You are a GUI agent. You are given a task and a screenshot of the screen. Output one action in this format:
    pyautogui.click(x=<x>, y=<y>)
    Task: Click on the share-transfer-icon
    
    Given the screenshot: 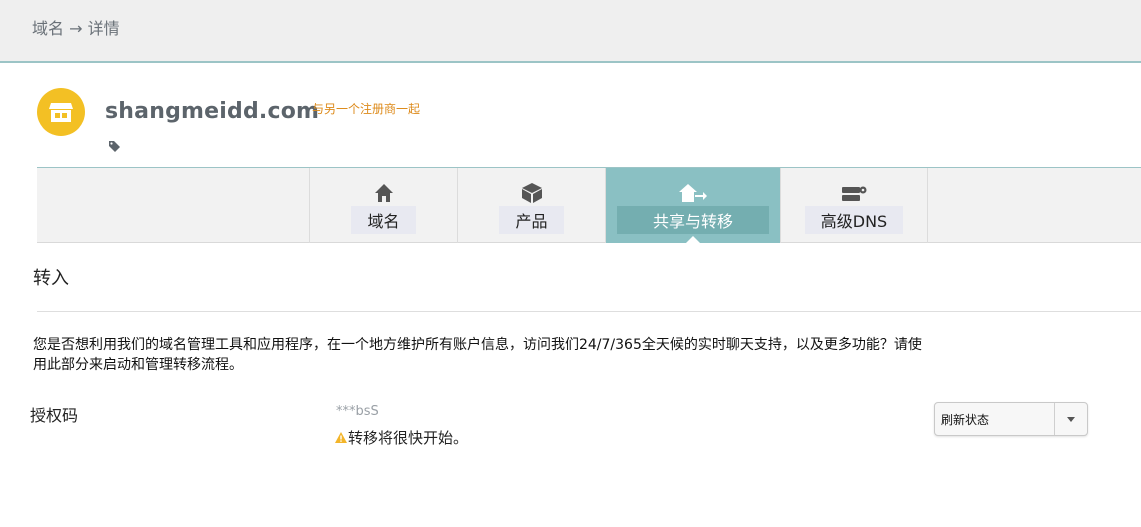 What is the action you would take?
    pyautogui.click(x=693, y=193)
    